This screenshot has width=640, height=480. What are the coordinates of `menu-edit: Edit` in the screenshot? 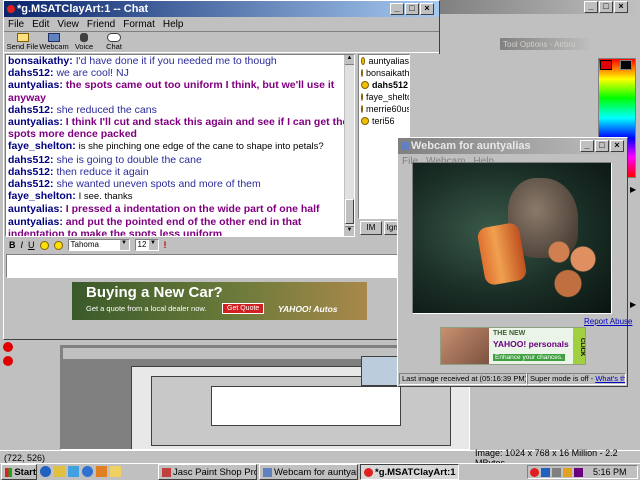 It's located at (40, 24).